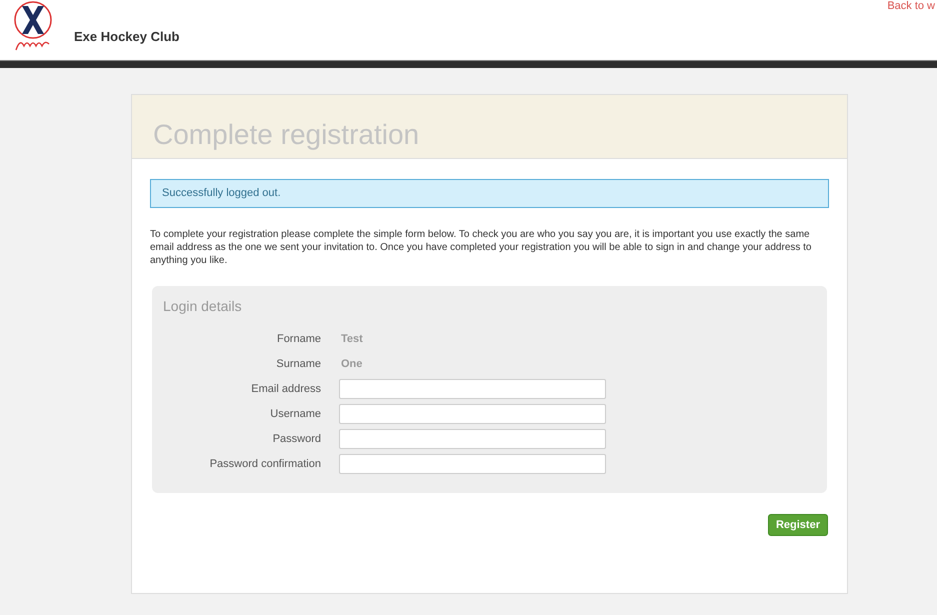  I want to click on field-value: One, so click(351, 364).